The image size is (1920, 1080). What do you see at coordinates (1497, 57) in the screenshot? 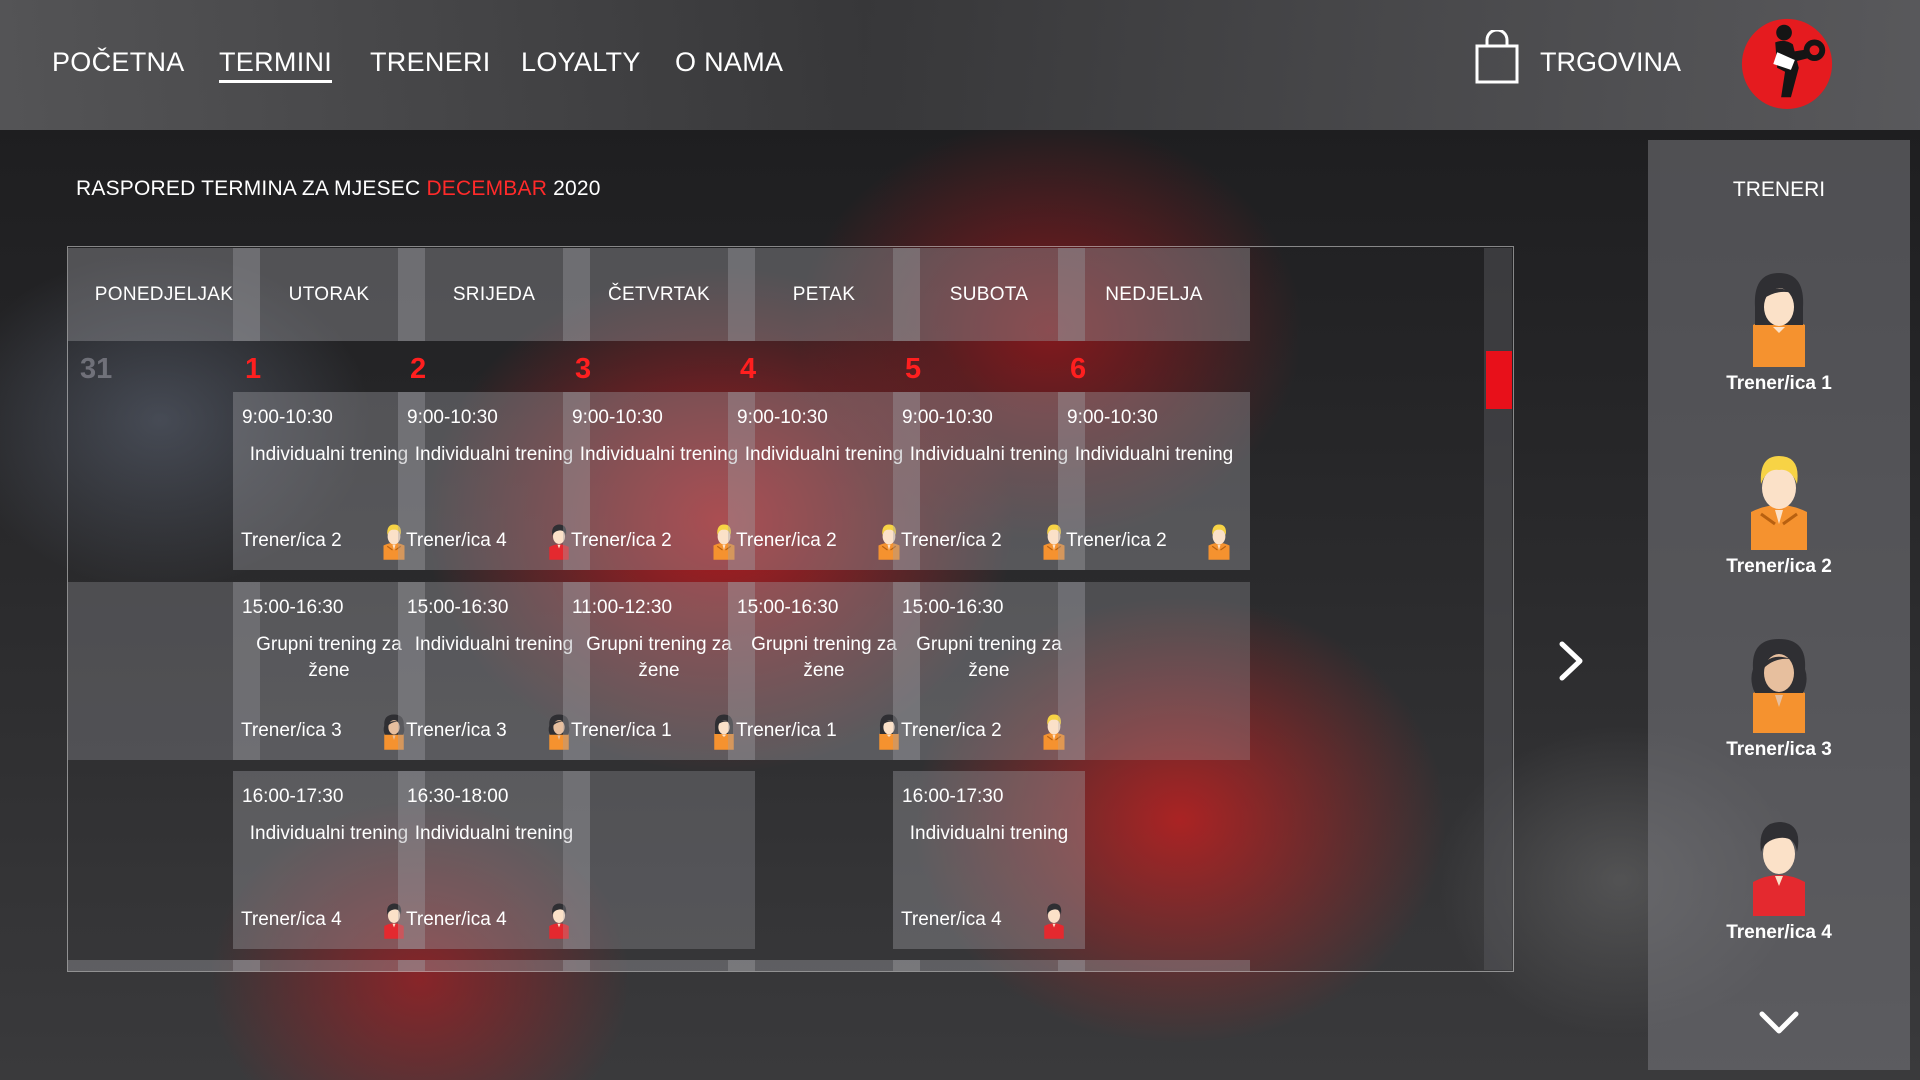
I see `shopping-bag-icon` at bounding box center [1497, 57].